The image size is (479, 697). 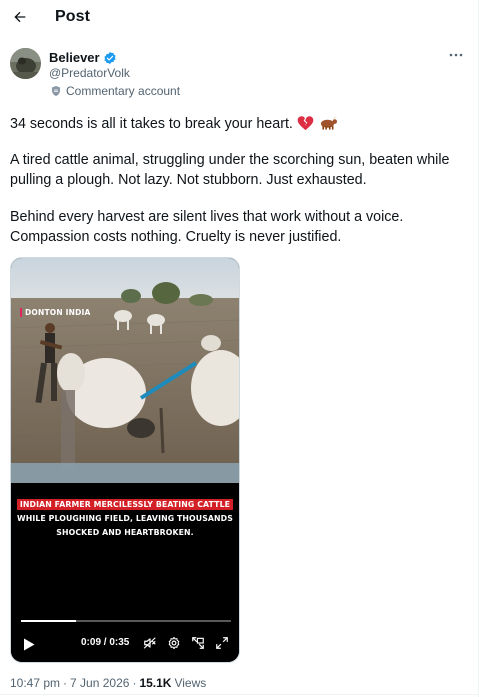 What do you see at coordinates (105, 642) in the screenshot?
I see `video-time: 0:09 / 0:35` at bounding box center [105, 642].